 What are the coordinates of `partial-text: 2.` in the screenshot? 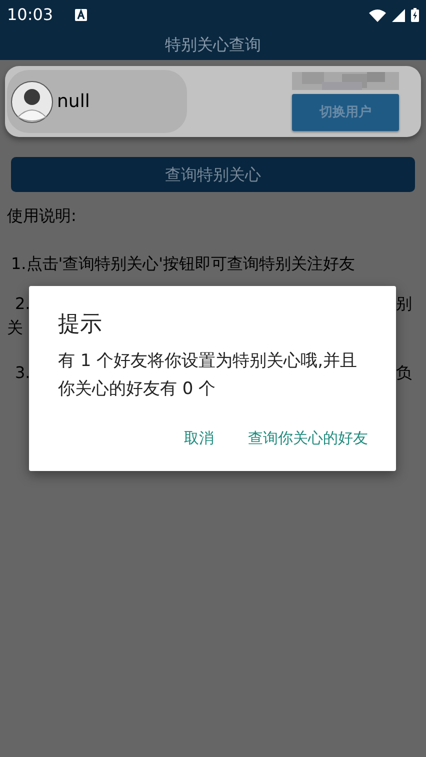 It's located at (22, 304).